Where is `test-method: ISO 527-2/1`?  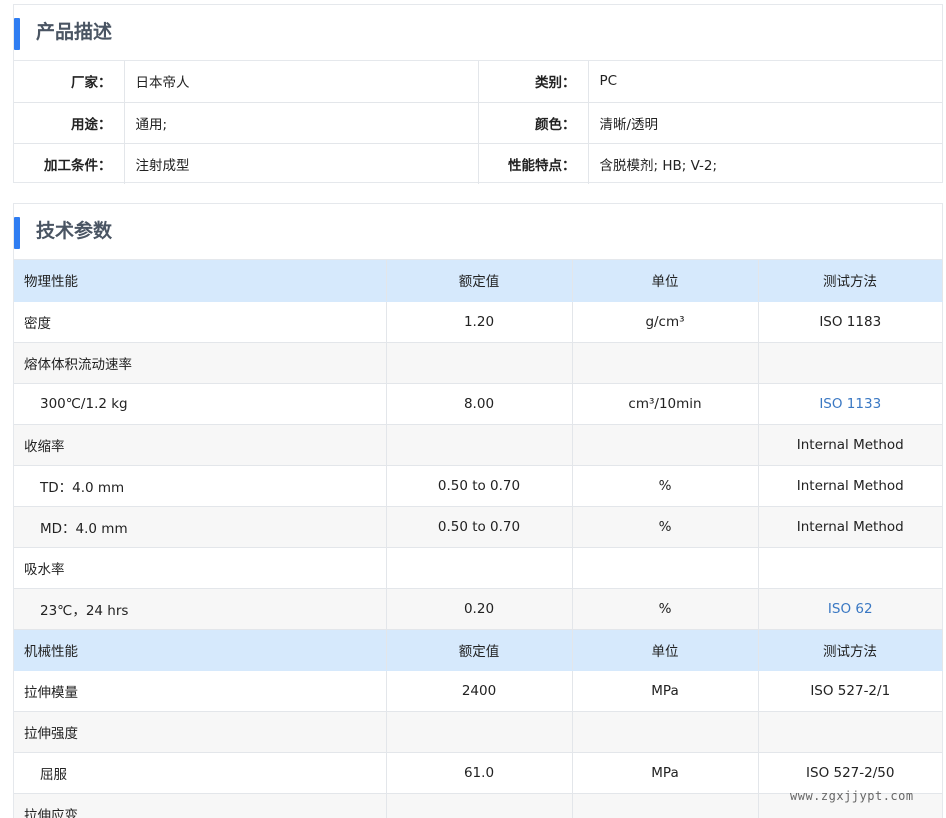 test-method: ISO 527-2/1 is located at coordinates (849, 690).